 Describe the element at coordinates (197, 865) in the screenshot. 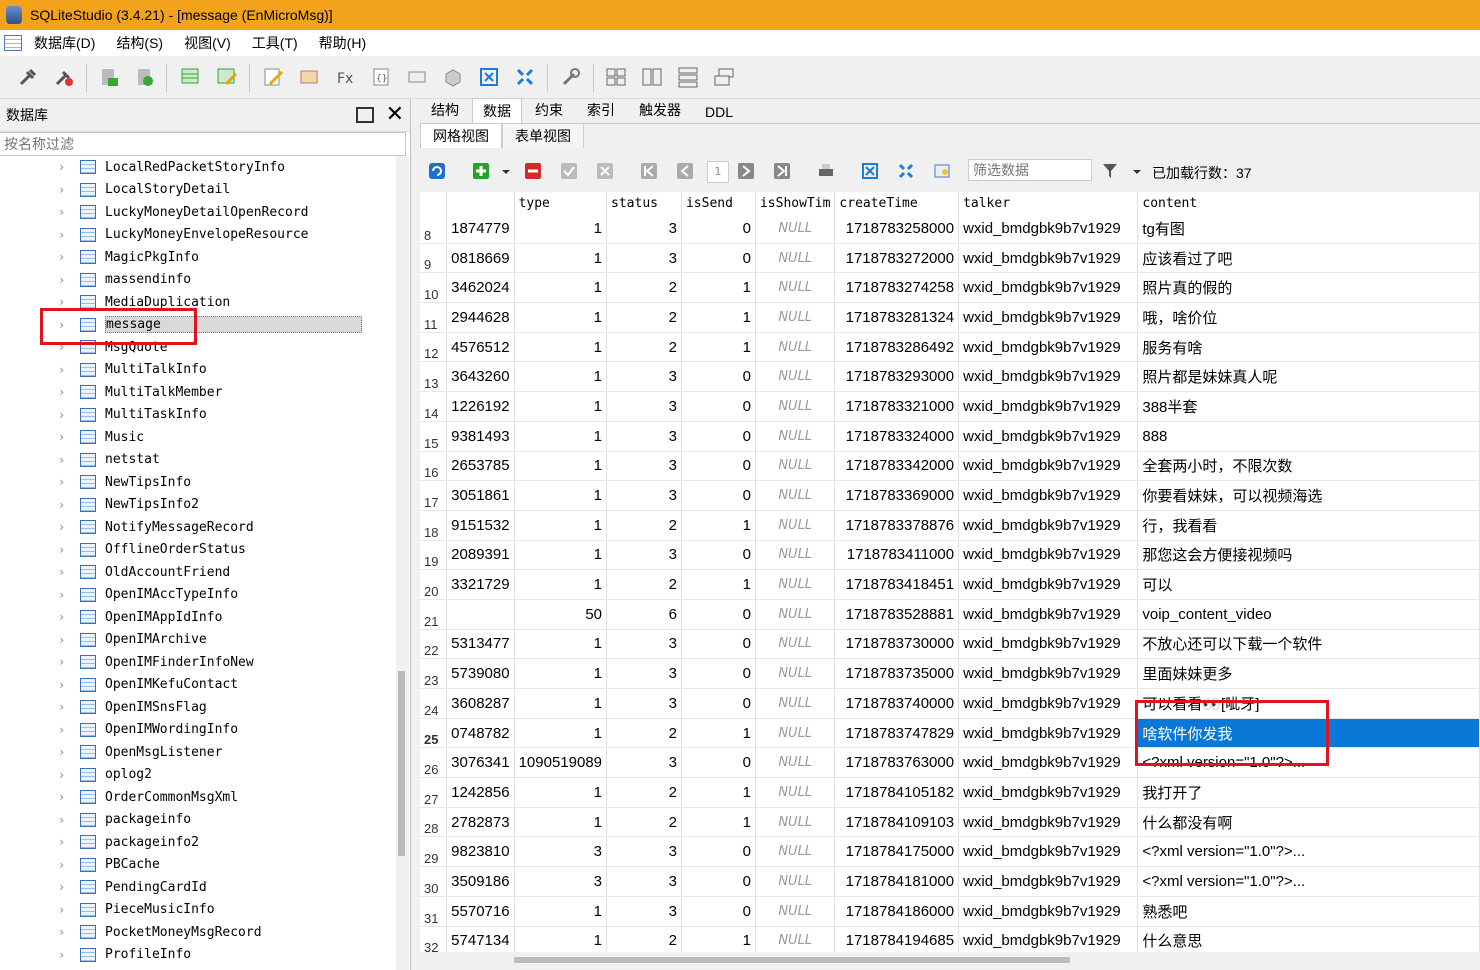

I see `tree-item: › PBCache` at that location.